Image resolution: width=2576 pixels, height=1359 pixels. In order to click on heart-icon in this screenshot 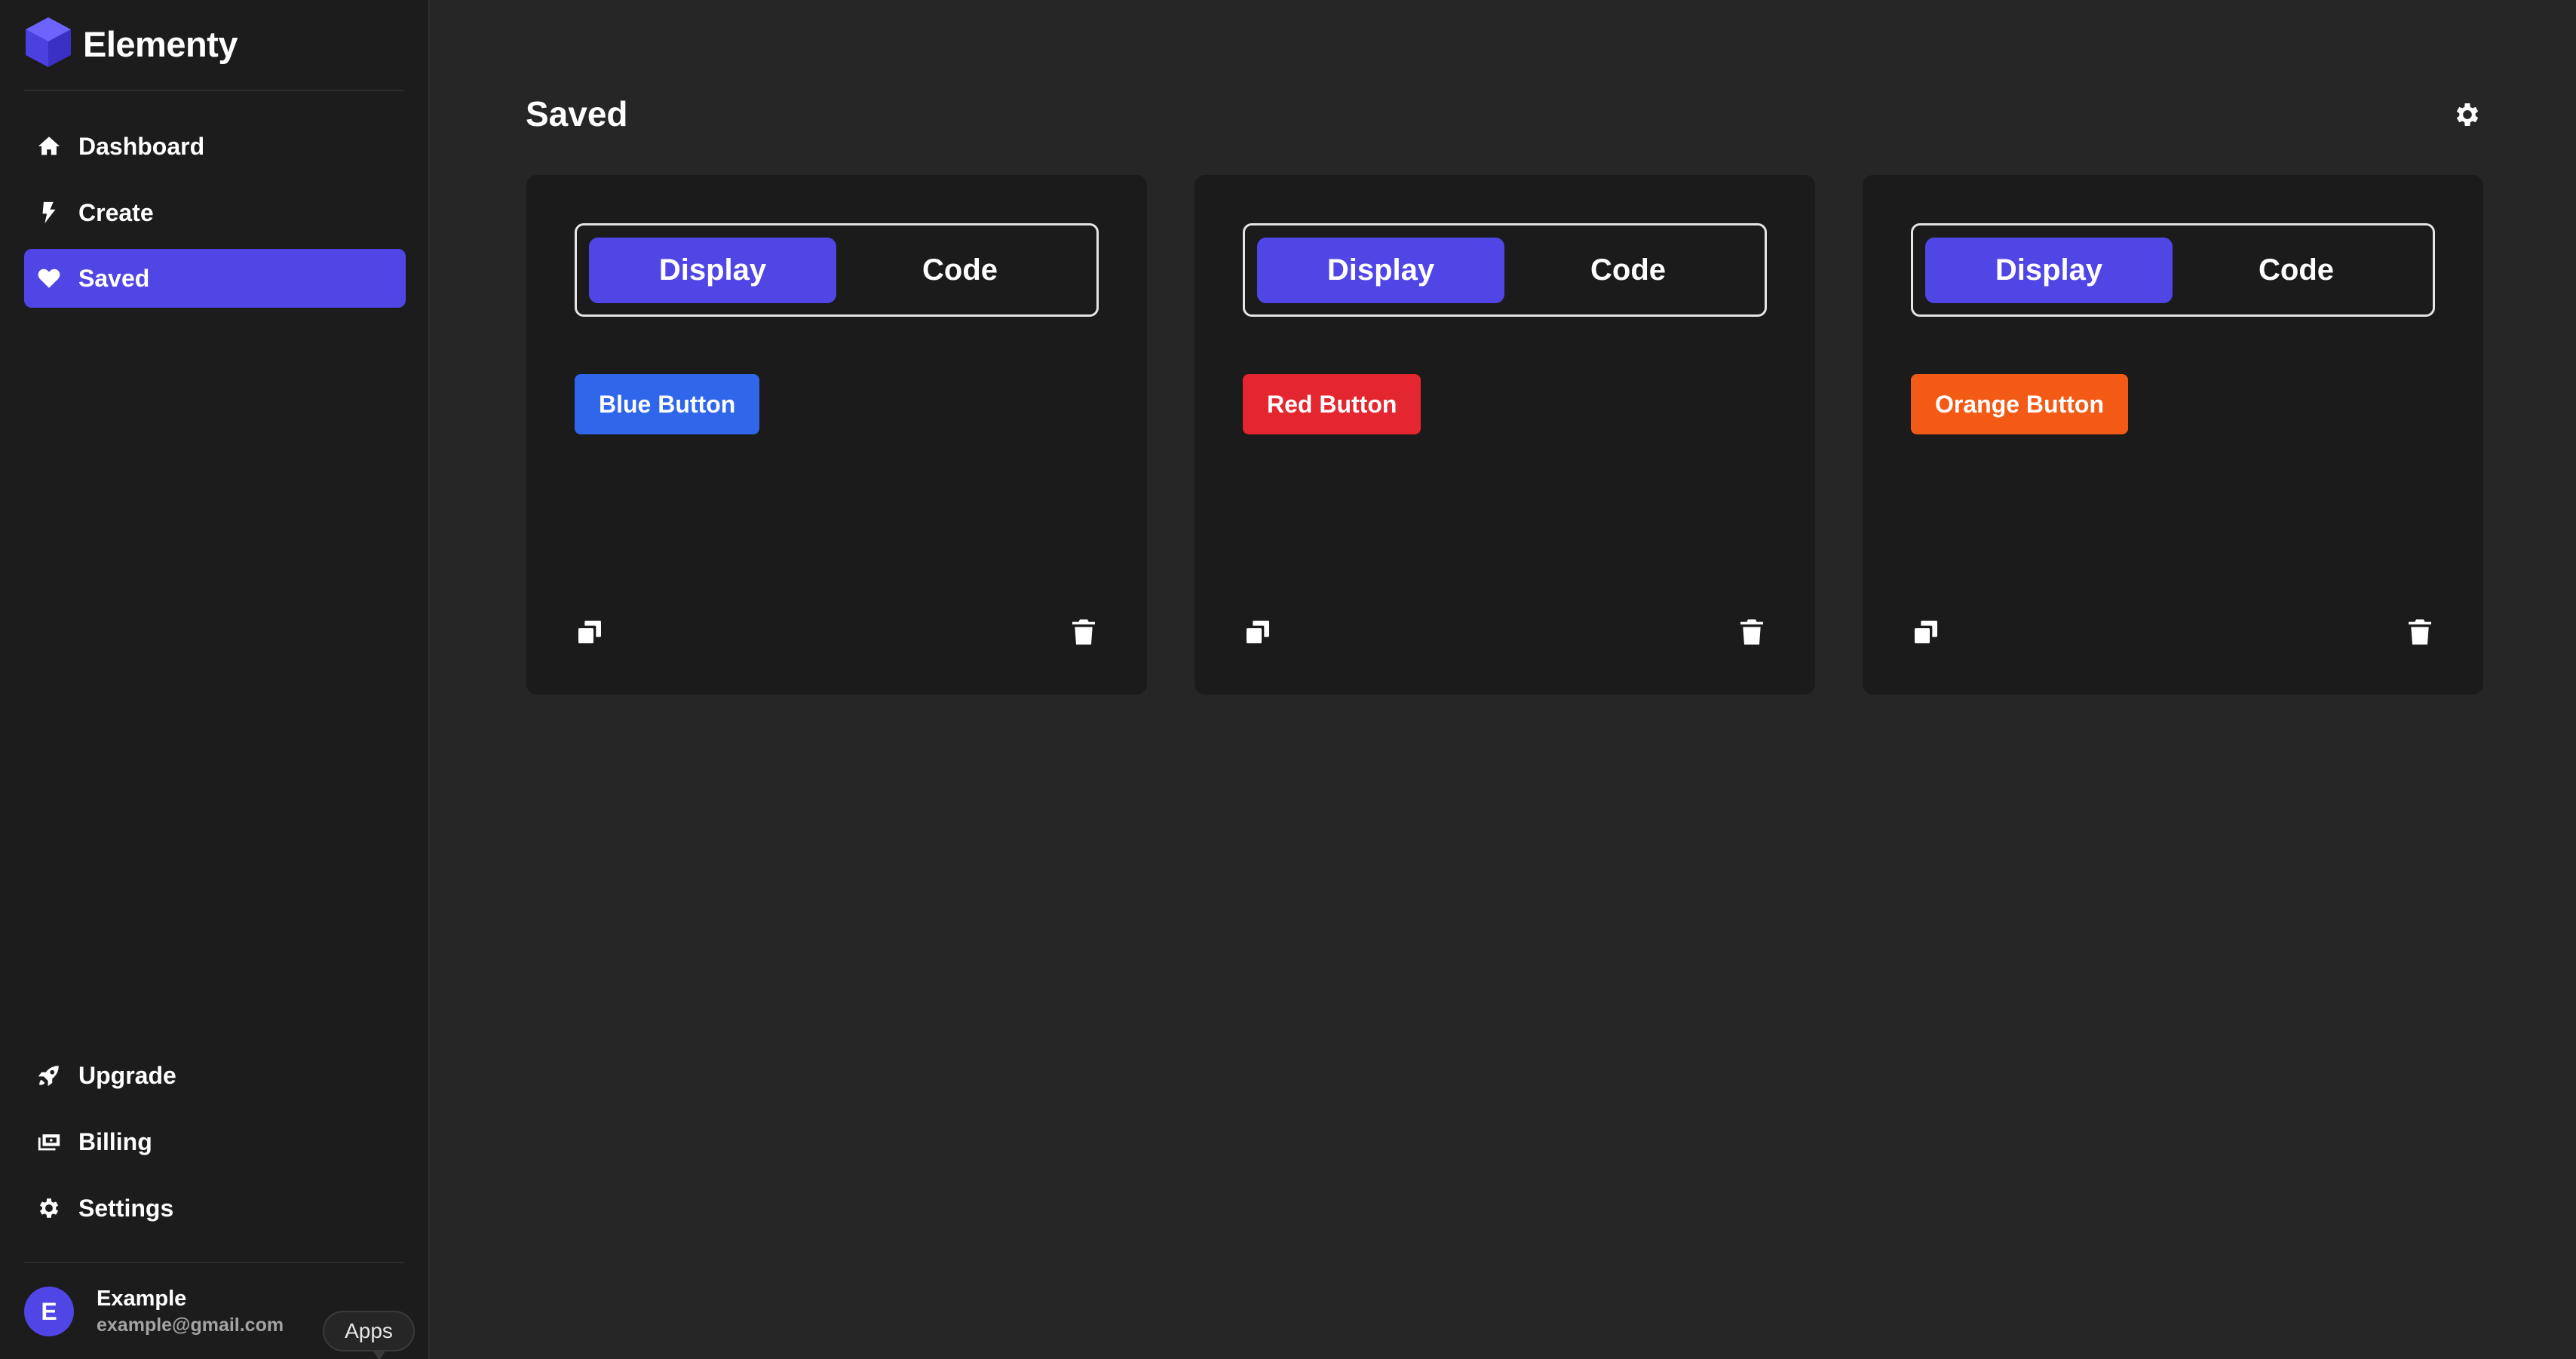, I will do `click(49, 278)`.